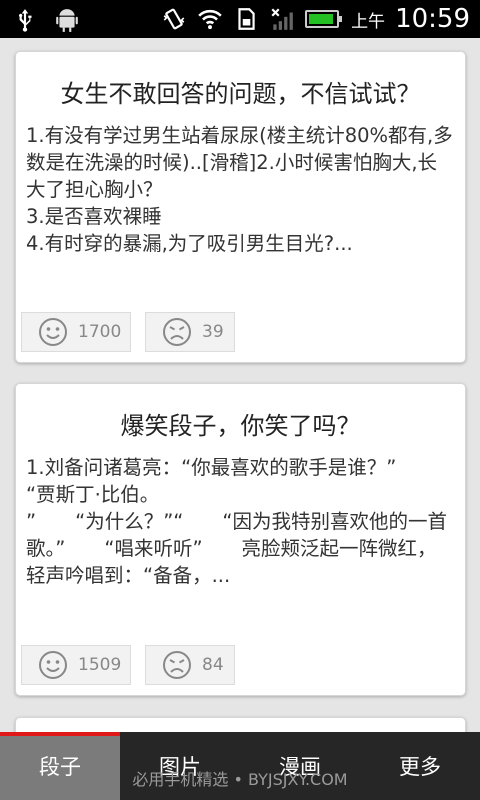 This screenshot has height=800, width=480. I want to click on tab-more: 更多, so click(420, 766).